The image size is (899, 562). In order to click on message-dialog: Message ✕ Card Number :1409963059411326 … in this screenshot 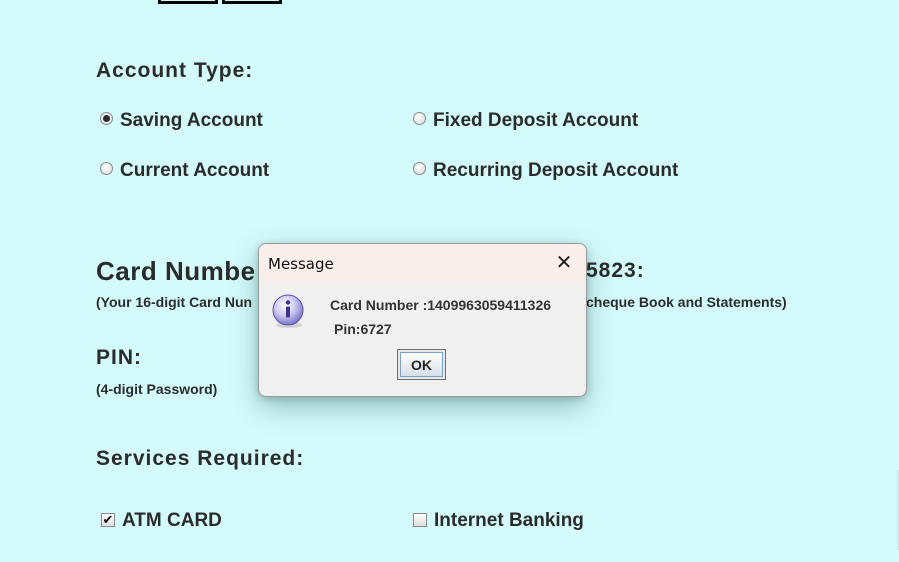, I will do `click(422, 320)`.